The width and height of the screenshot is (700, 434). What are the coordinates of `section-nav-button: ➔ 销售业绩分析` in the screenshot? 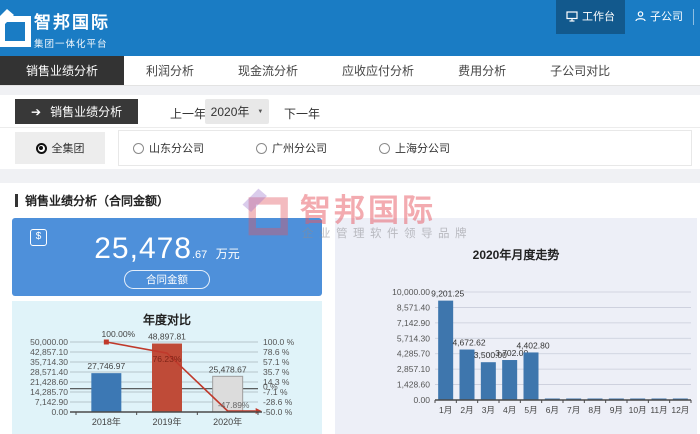 It's located at (77, 111).